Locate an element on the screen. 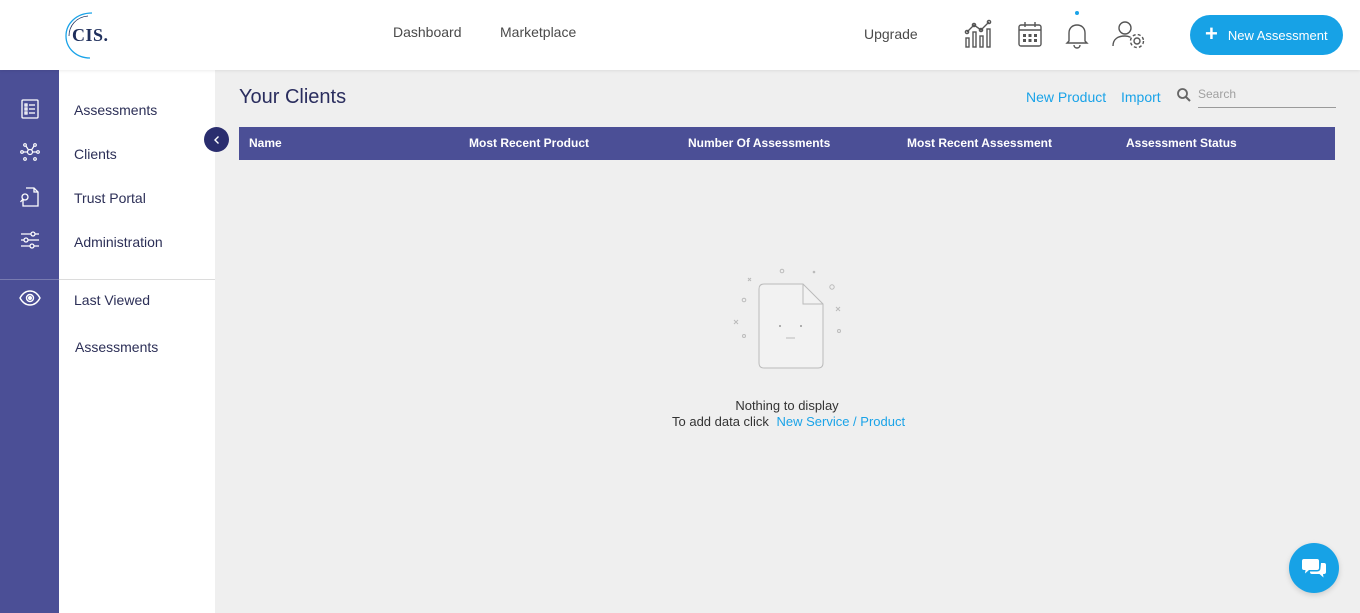  empty-state-prompt: To add data click New Service / Product is located at coordinates (788, 421).